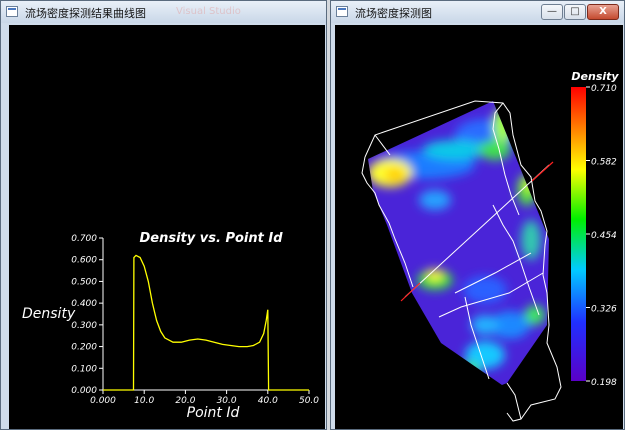  What do you see at coordinates (185, 401) in the screenshot?
I see `x-tick-label: 20.0` at bounding box center [185, 401].